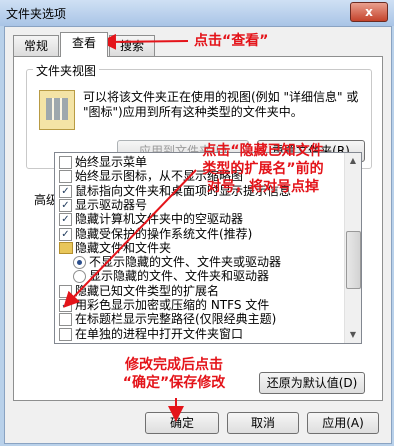 This screenshot has width=394, height=446. I want to click on setting-label: 显示驱动器号, so click(111, 204).